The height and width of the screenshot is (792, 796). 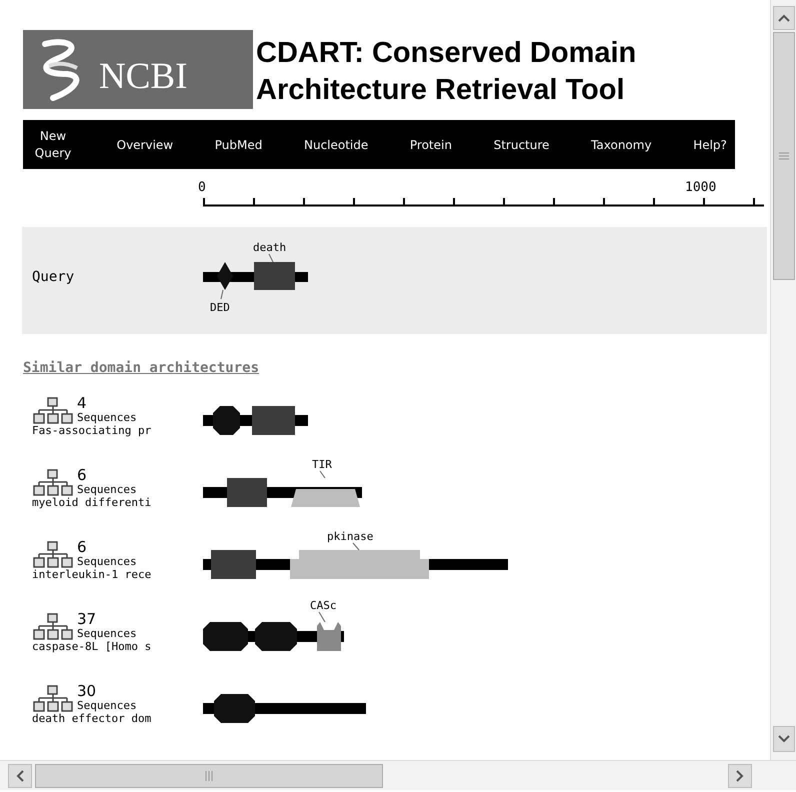 What do you see at coordinates (269, 247) in the screenshot?
I see `domain-label: death` at bounding box center [269, 247].